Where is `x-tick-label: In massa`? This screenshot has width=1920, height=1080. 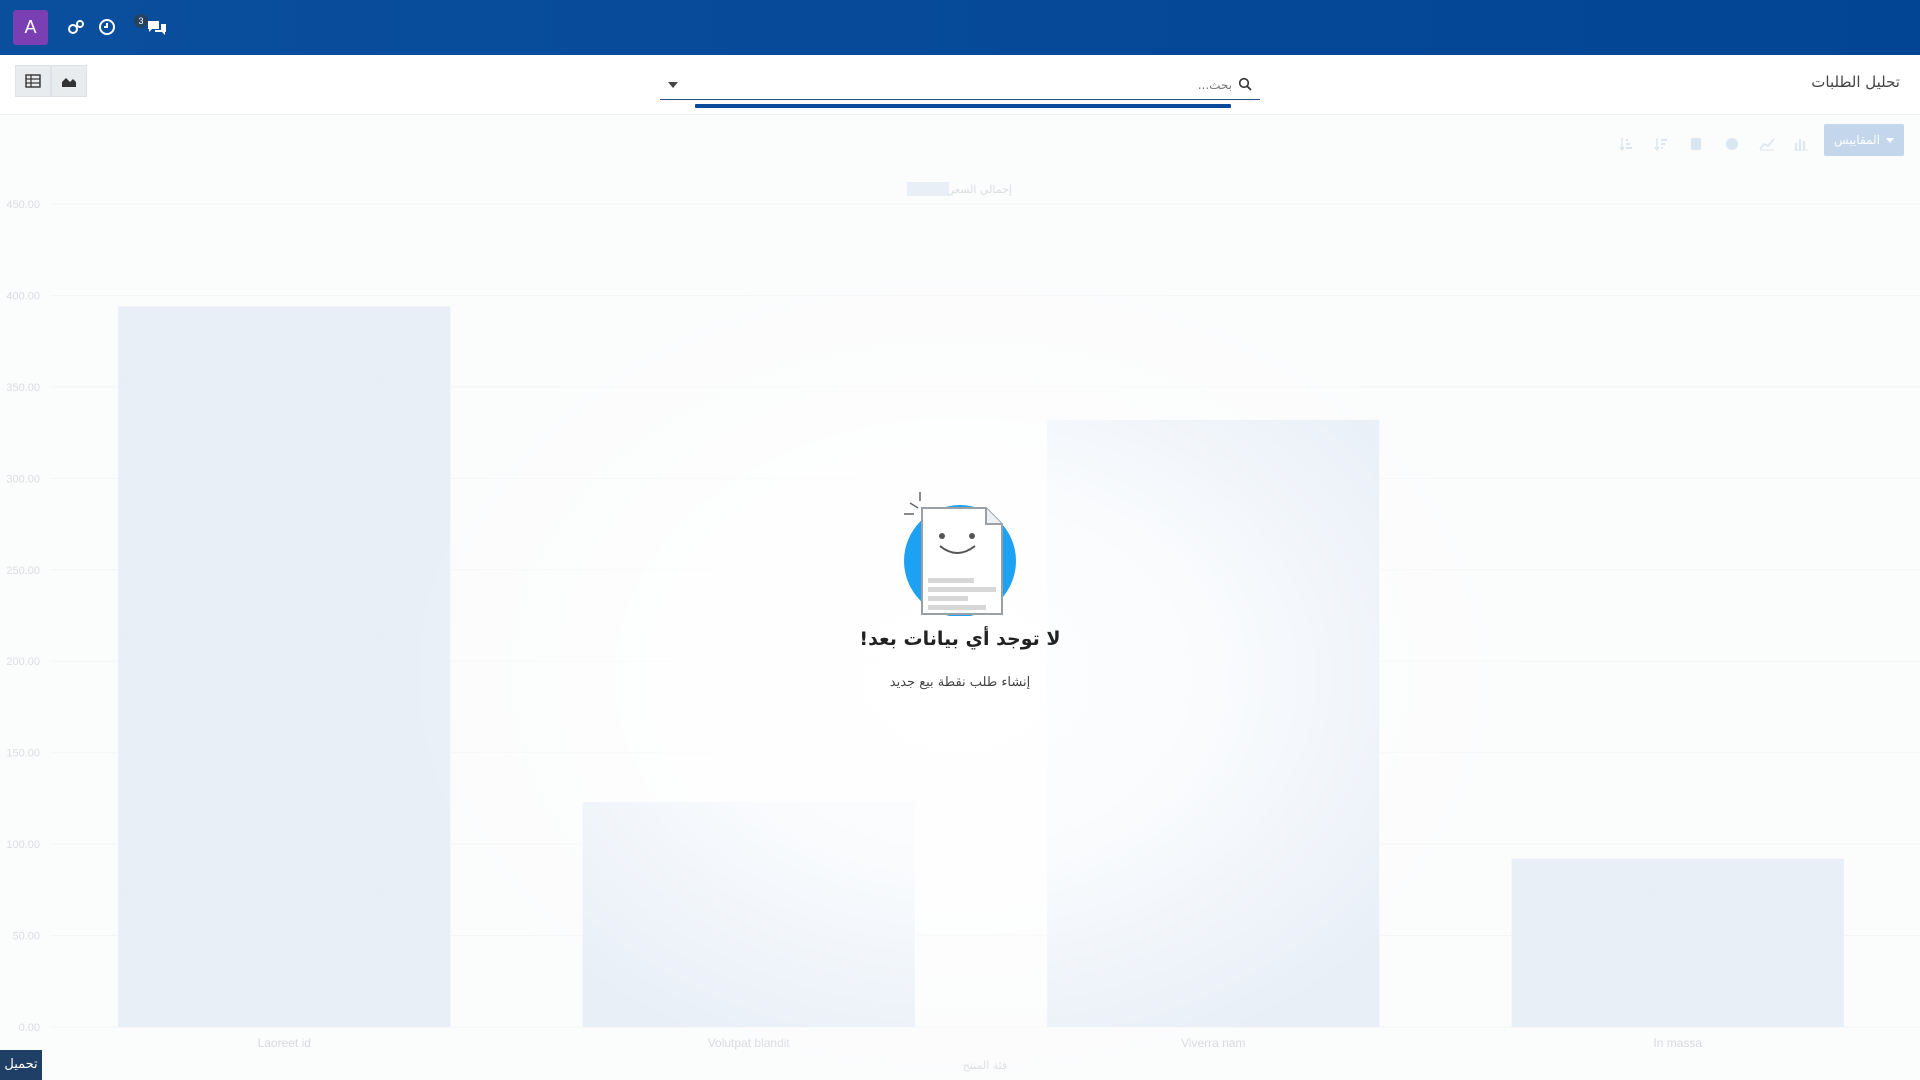
x-tick-label: In massa is located at coordinates (1677, 1043).